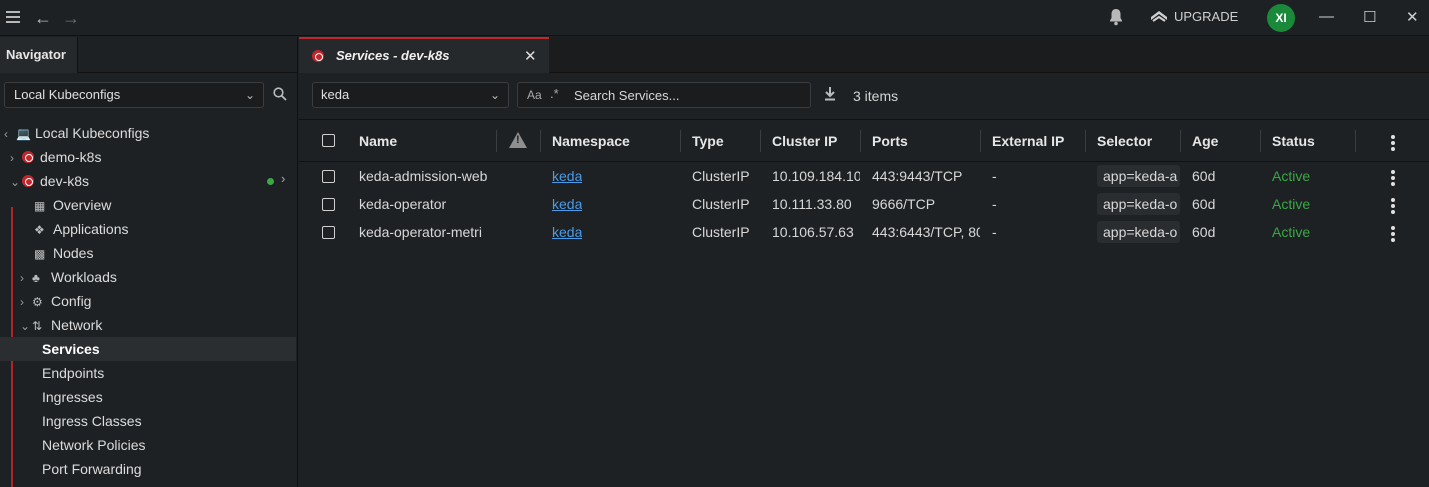  I want to click on sidebar-item-applications: ❖ Applications, so click(81, 229).